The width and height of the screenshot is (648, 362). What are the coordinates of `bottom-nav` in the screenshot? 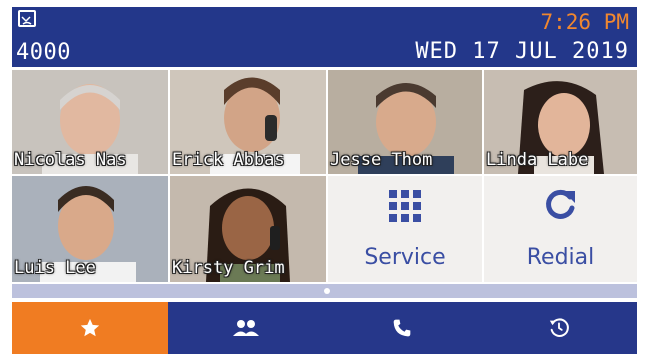 It's located at (324, 328).